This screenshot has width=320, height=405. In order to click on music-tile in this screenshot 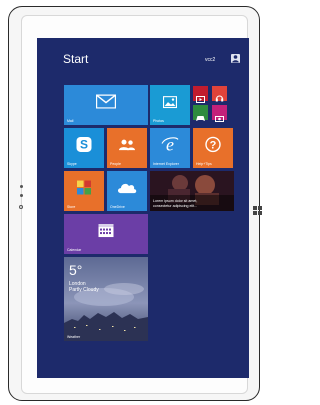, I will do `click(219, 94)`.